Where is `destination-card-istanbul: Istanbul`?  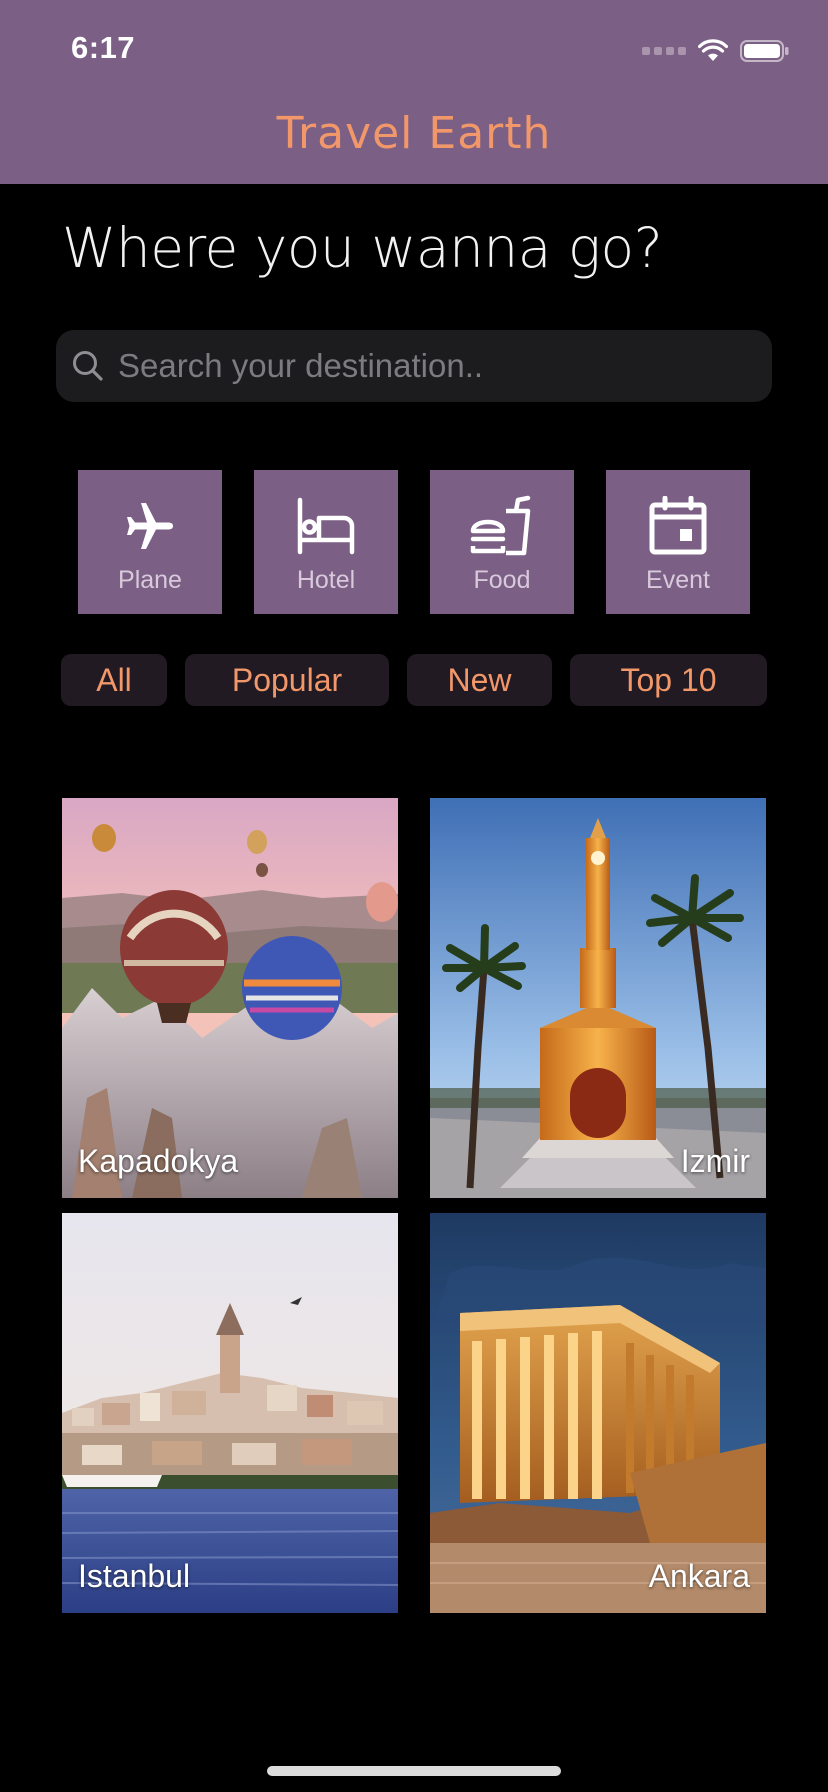
destination-card-istanbul: Istanbul is located at coordinates (230, 1413).